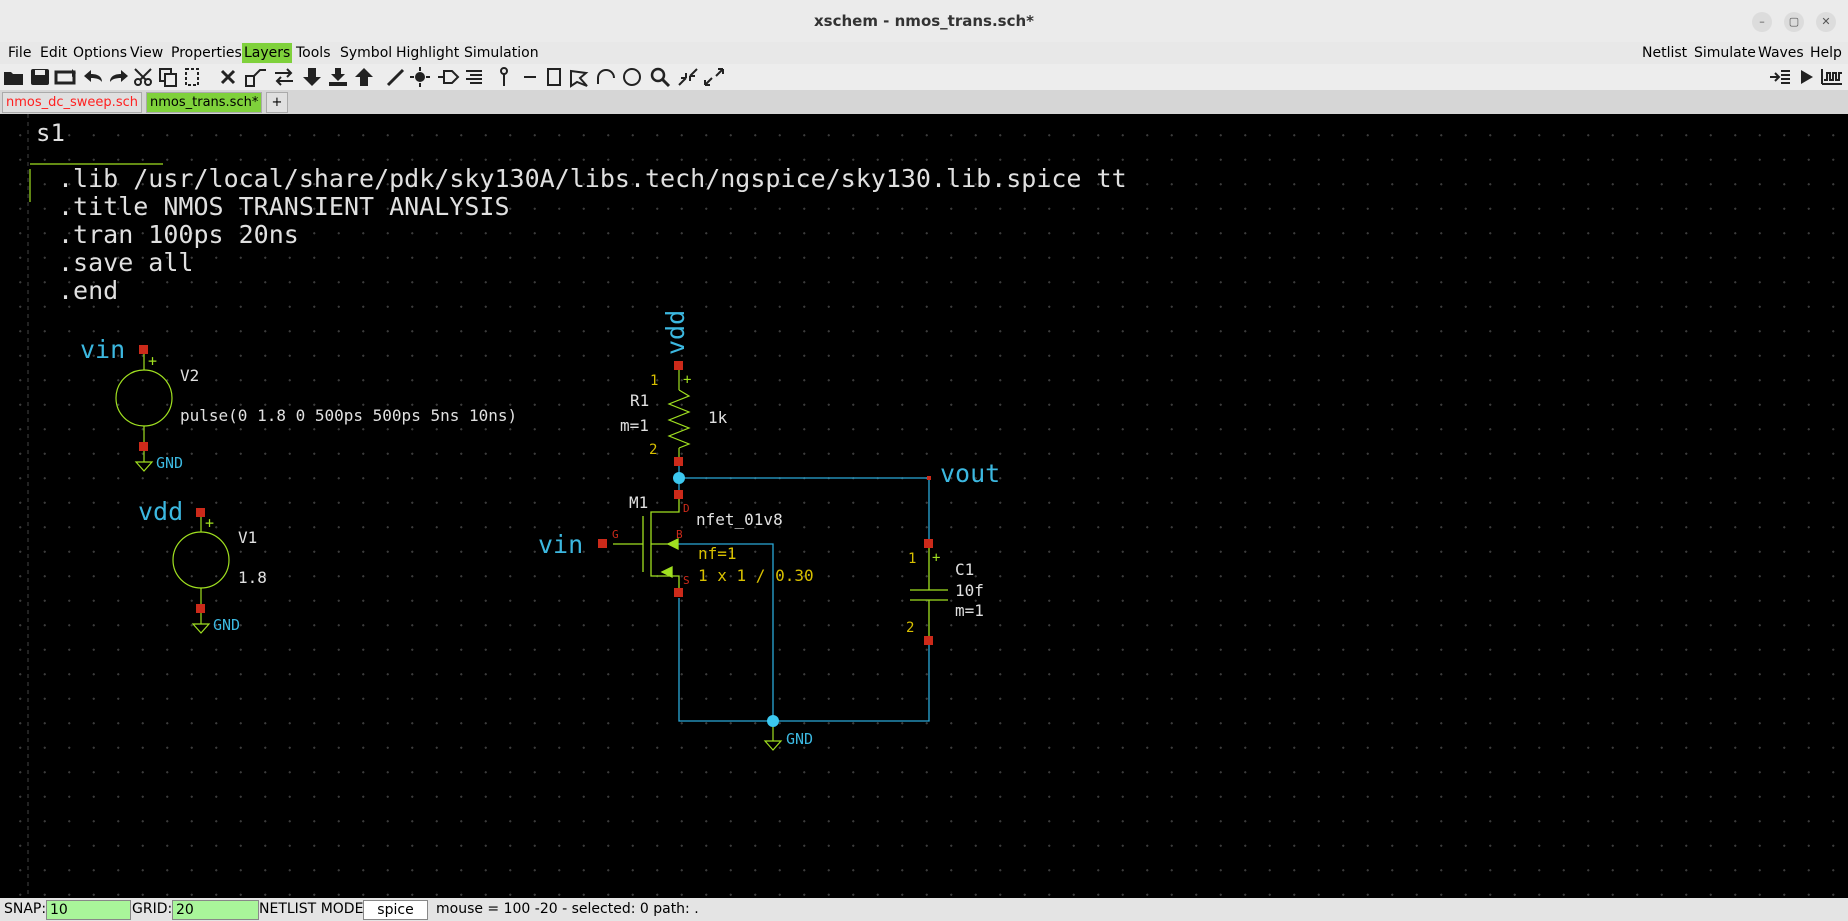 The width and height of the screenshot is (1848, 921). Describe the element at coordinates (247, 537) in the screenshot. I see `v1-name: V1` at that location.